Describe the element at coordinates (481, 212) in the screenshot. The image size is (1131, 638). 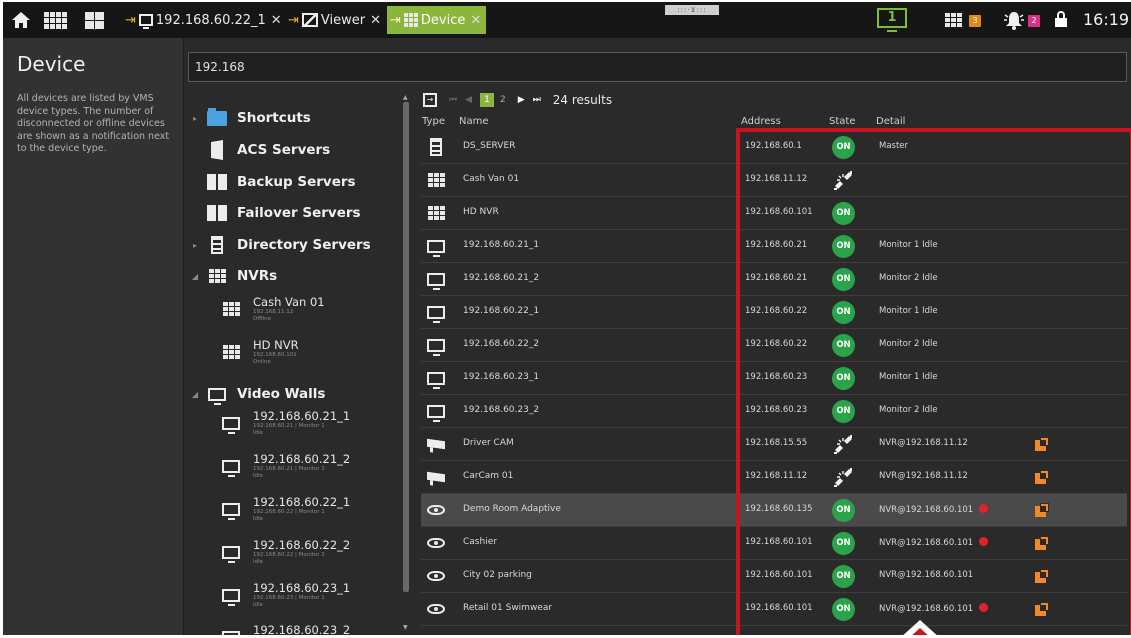
I see `device-name: HD NVR` at that location.